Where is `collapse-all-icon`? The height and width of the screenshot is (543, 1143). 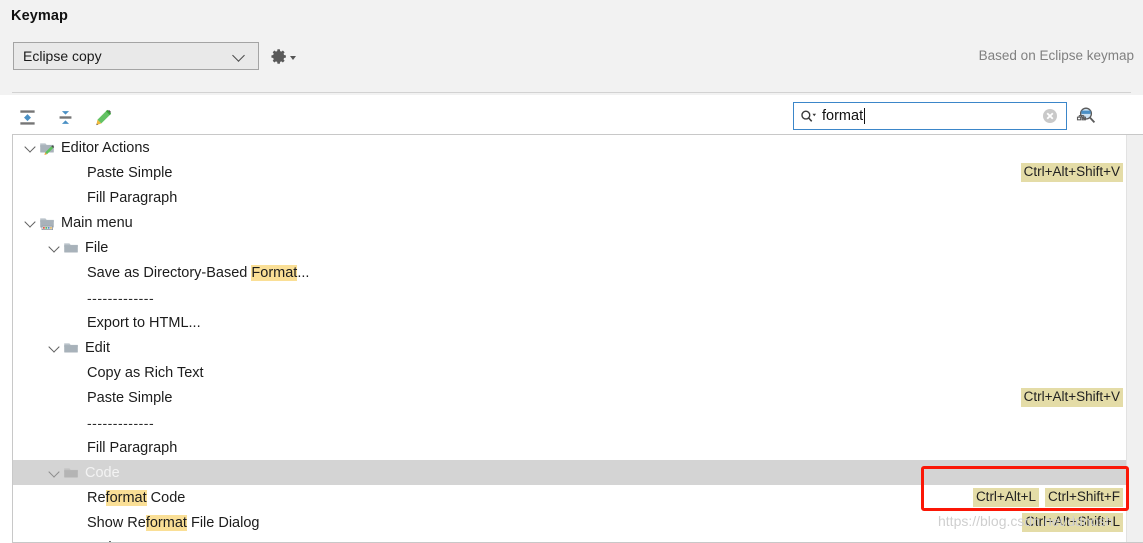
collapse-all-icon is located at coordinates (65, 117).